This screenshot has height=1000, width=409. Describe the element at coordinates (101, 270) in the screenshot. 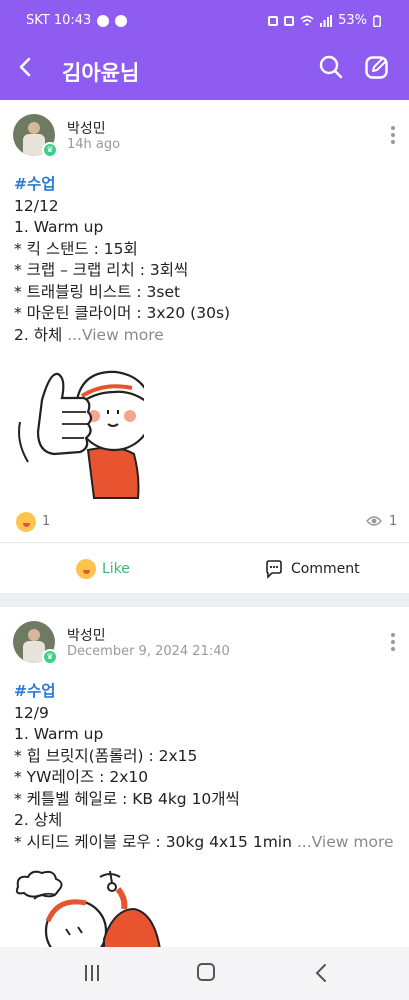

I see `post-line: * 크랩 – 크랩 리치 : 3회씩` at that location.